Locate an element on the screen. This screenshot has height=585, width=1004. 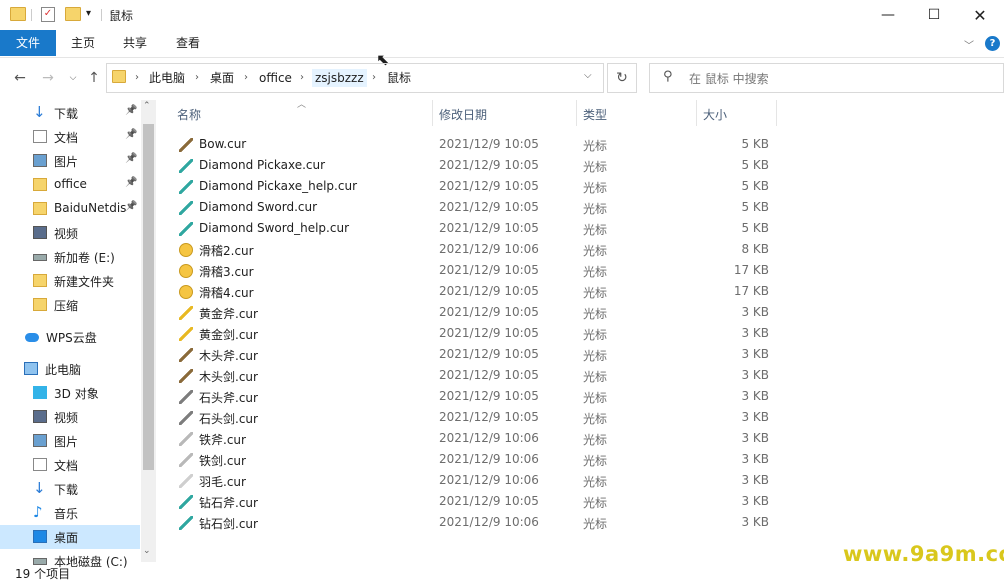
sidebar-item: ↓ 下载 📌 is located at coordinates (70, 113).